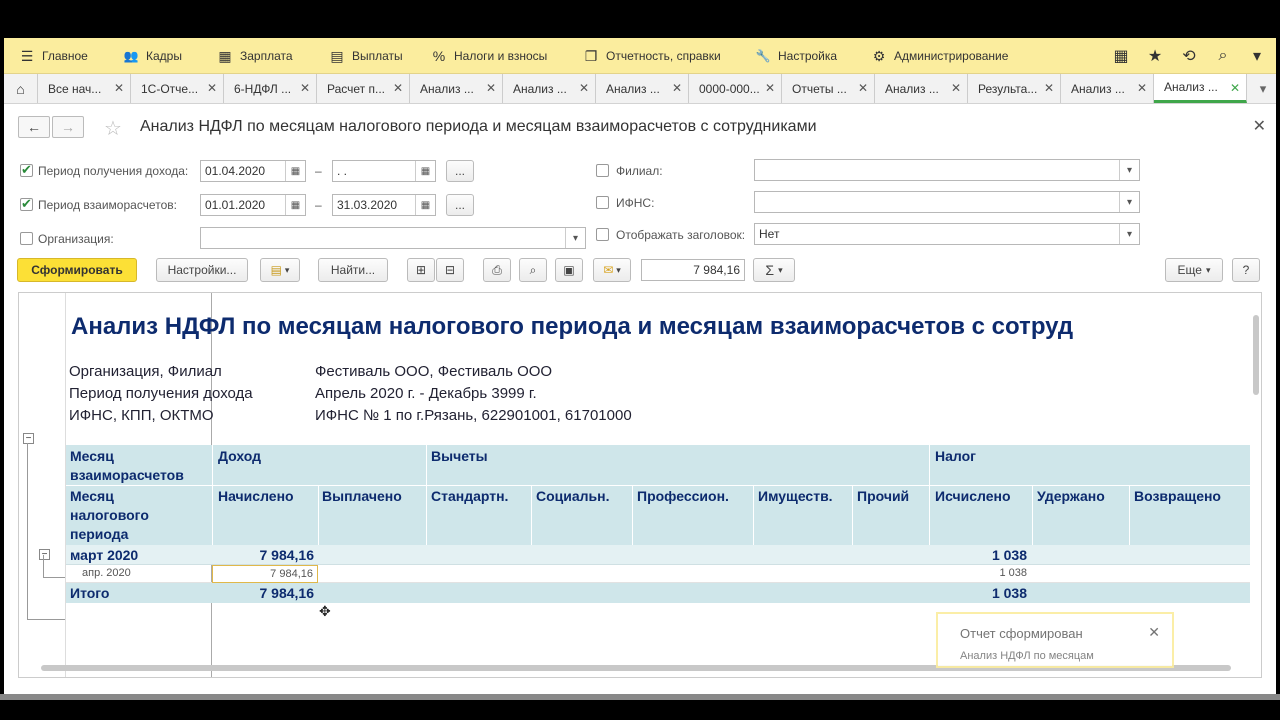 The width and height of the screenshot is (1280, 720). Describe the element at coordinates (947, 202) in the screenshot. I see `ifns-field: ▾` at that location.